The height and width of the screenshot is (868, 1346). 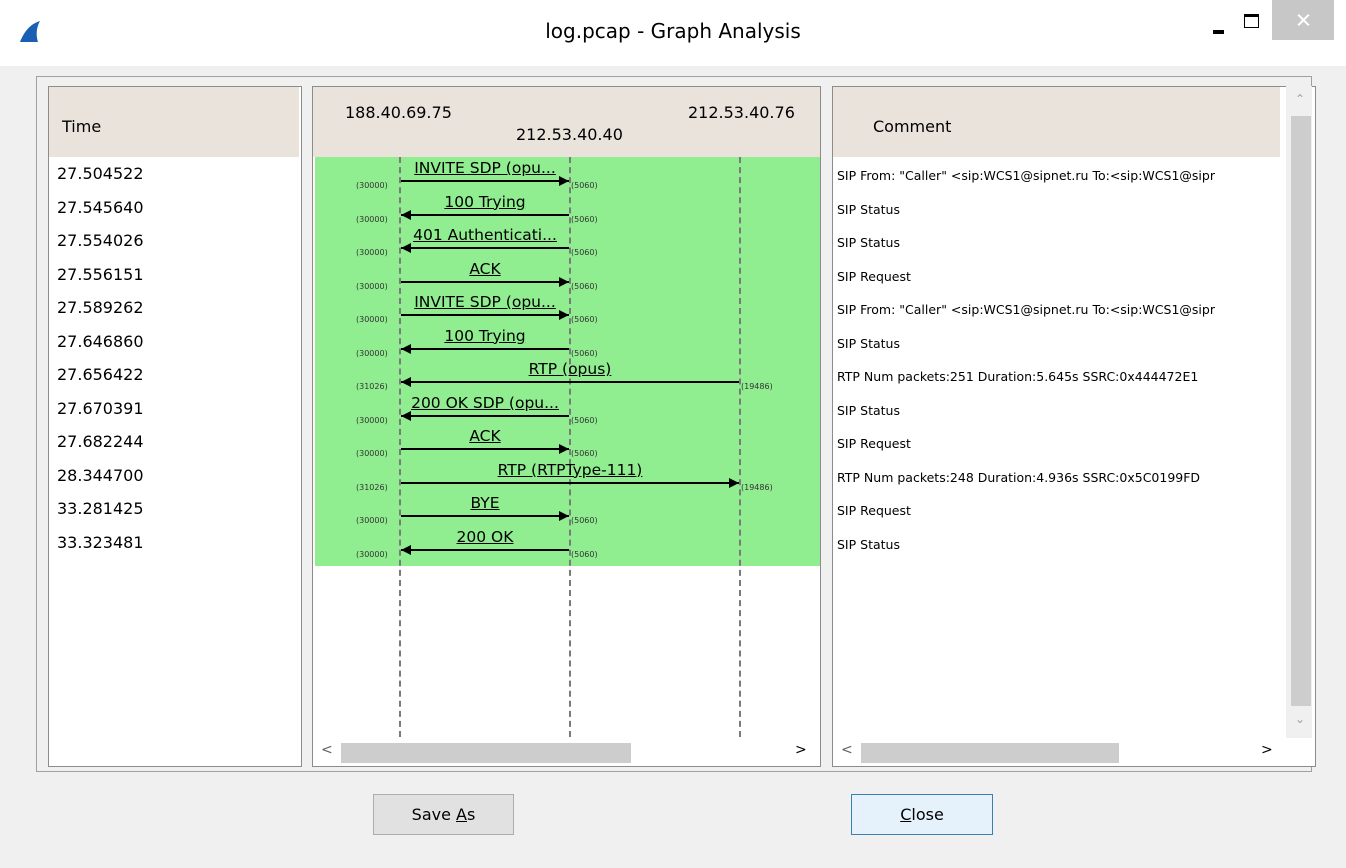 I want to click on flow-horizontal-scrollbar: < >, so click(x=566, y=752).